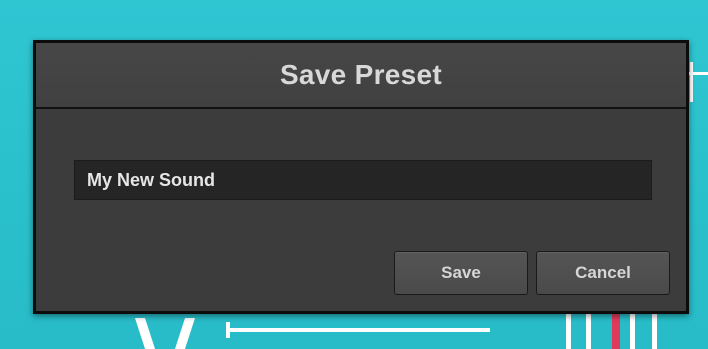 This screenshot has height=349, width=708. I want to click on save-button-label: Save, so click(461, 272).